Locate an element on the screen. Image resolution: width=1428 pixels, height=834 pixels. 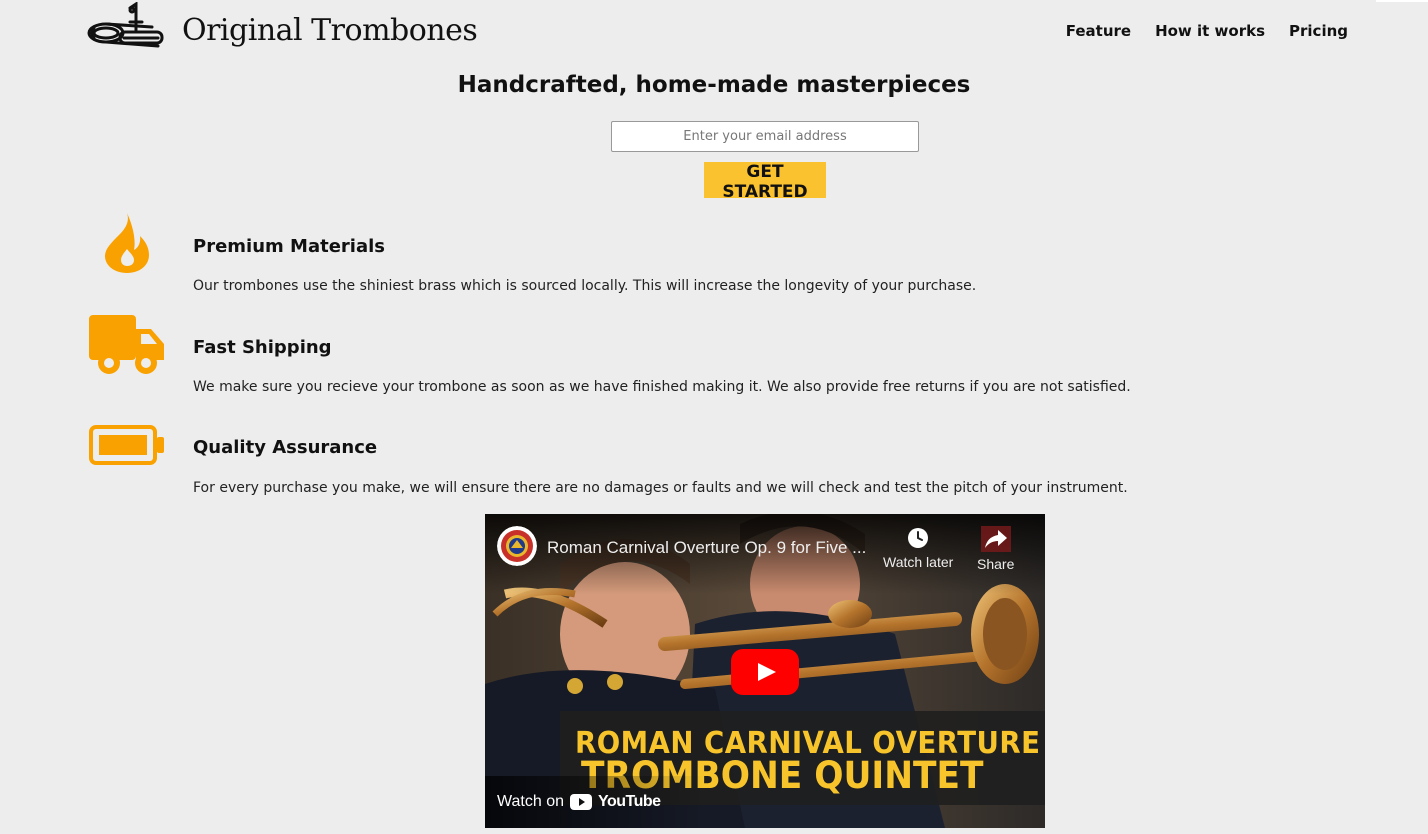
watch-later-button: Watch later is located at coordinates (918, 548).